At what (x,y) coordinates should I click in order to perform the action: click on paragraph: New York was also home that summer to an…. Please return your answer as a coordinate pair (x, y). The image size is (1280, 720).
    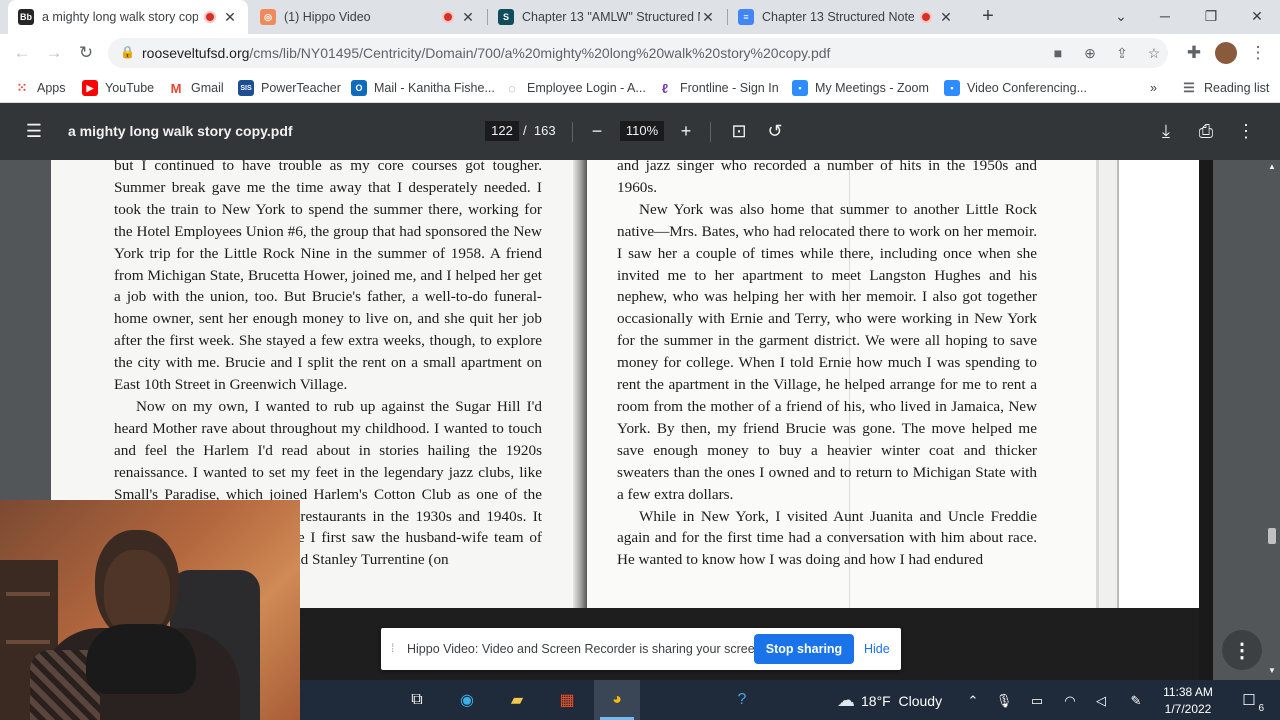
    Looking at the image, I should click on (827, 351).